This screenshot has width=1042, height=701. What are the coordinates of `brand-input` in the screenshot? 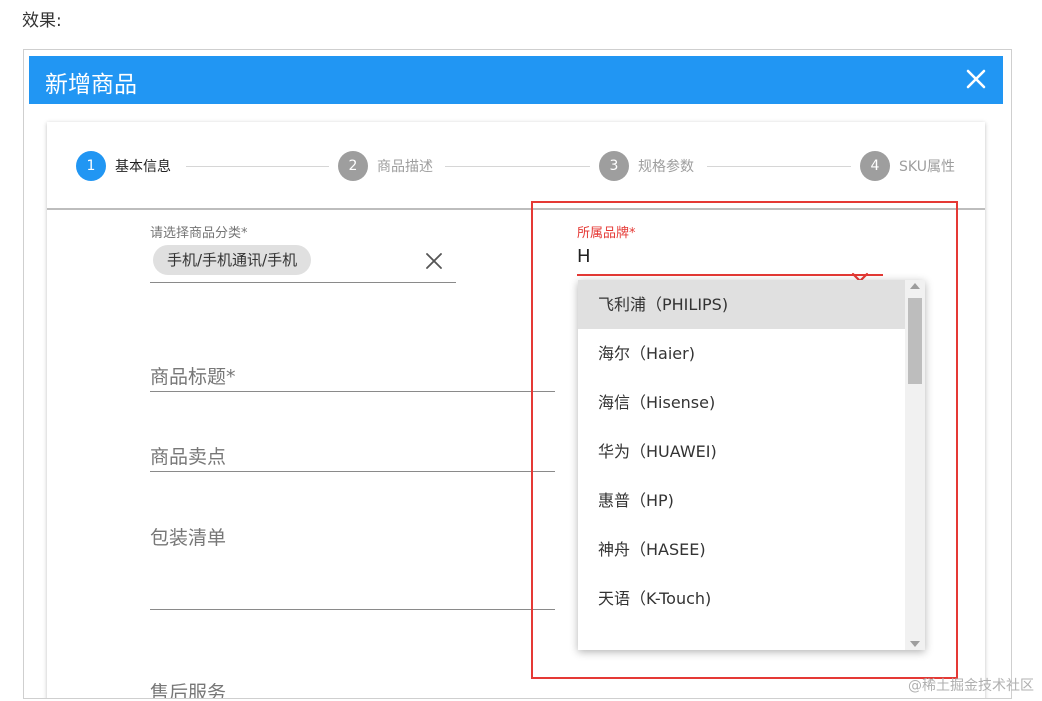 It's located at (717, 256).